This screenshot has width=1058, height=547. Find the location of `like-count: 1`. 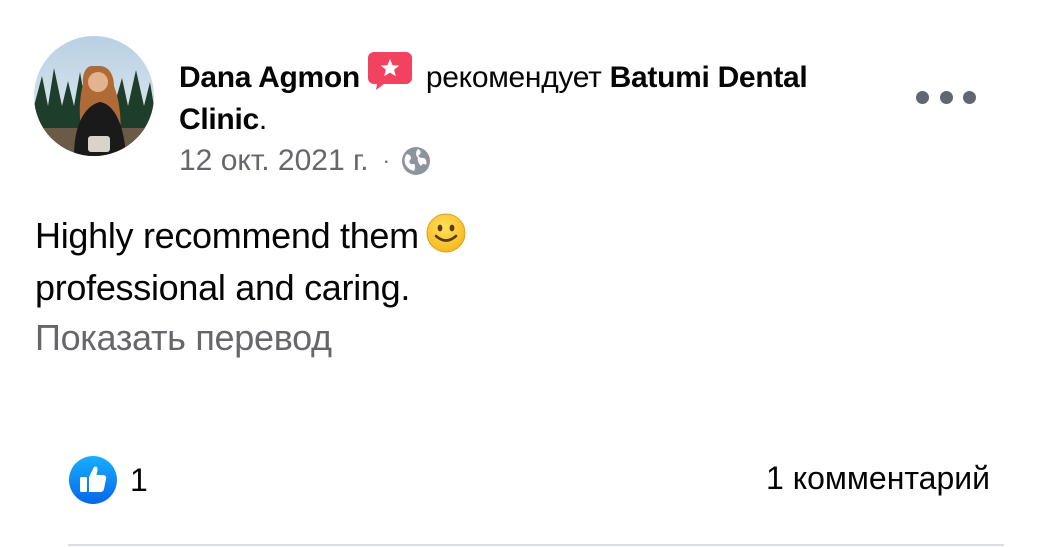

like-count: 1 is located at coordinates (139, 479).